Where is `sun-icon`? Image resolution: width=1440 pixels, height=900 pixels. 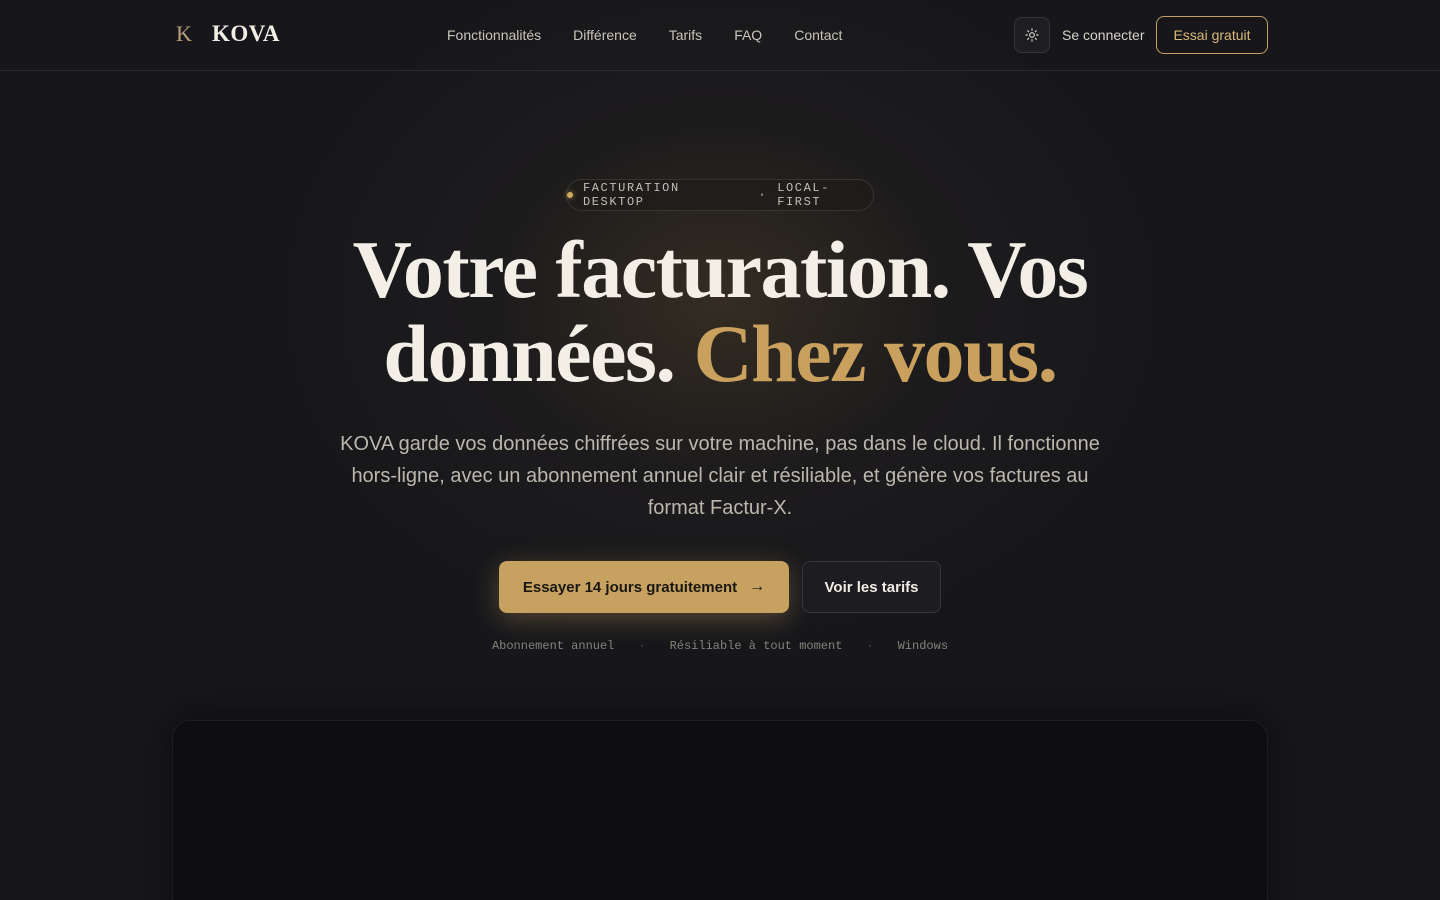
sun-icon is located at coordinates (1032, 35).